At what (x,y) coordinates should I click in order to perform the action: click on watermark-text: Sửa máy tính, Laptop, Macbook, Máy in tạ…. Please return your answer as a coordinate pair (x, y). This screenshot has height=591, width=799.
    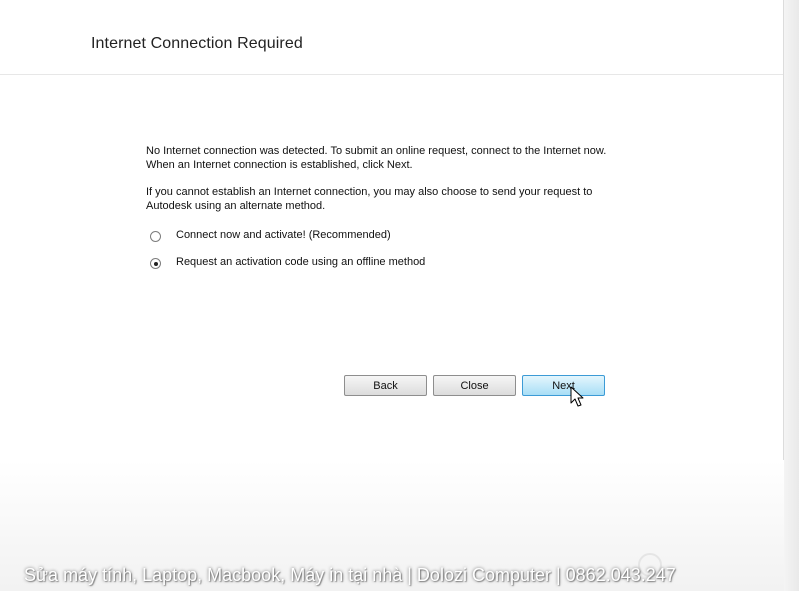
    Looking at the image, I should click on (350, 575).